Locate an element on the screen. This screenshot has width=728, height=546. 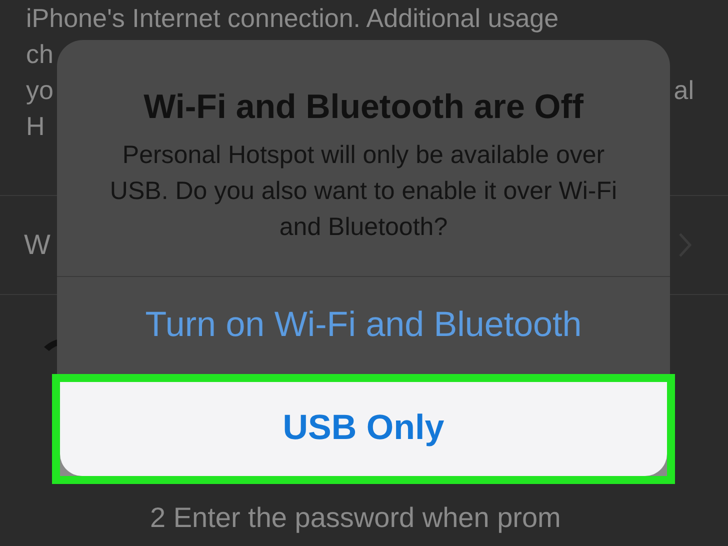
paragraph-text: yo is located at coordinates (40, 90).